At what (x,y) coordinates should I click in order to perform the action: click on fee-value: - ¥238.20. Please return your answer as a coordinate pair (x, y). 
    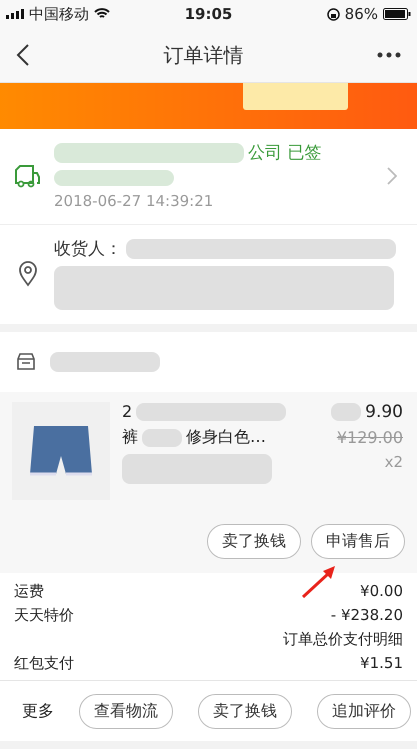
    Looking at the image, I should click on (366, 615).